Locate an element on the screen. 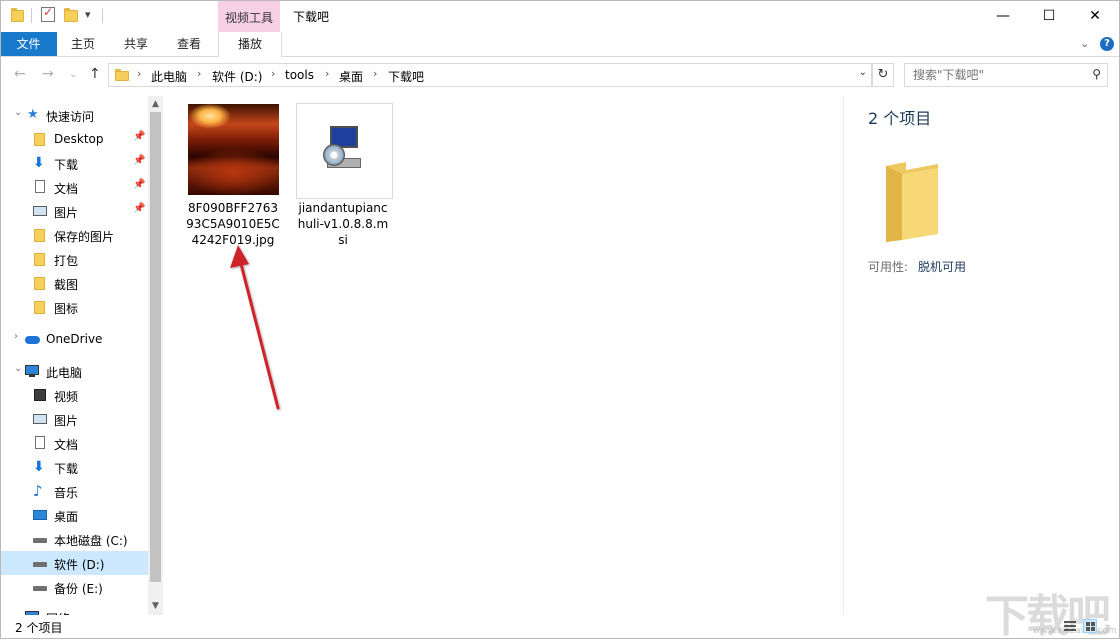 The height and width of the screenshot is (644, 1120). scroll-up-icon: ▲ is located at coordinates (155, 104).